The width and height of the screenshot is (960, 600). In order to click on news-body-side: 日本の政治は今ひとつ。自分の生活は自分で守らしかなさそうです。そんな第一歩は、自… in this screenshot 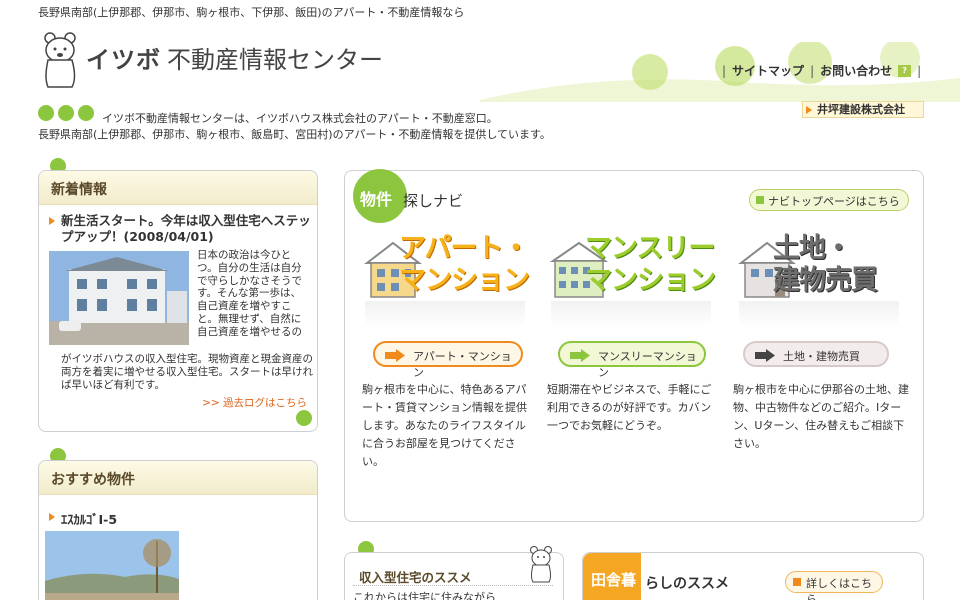, I will do `click(249, 293)`.